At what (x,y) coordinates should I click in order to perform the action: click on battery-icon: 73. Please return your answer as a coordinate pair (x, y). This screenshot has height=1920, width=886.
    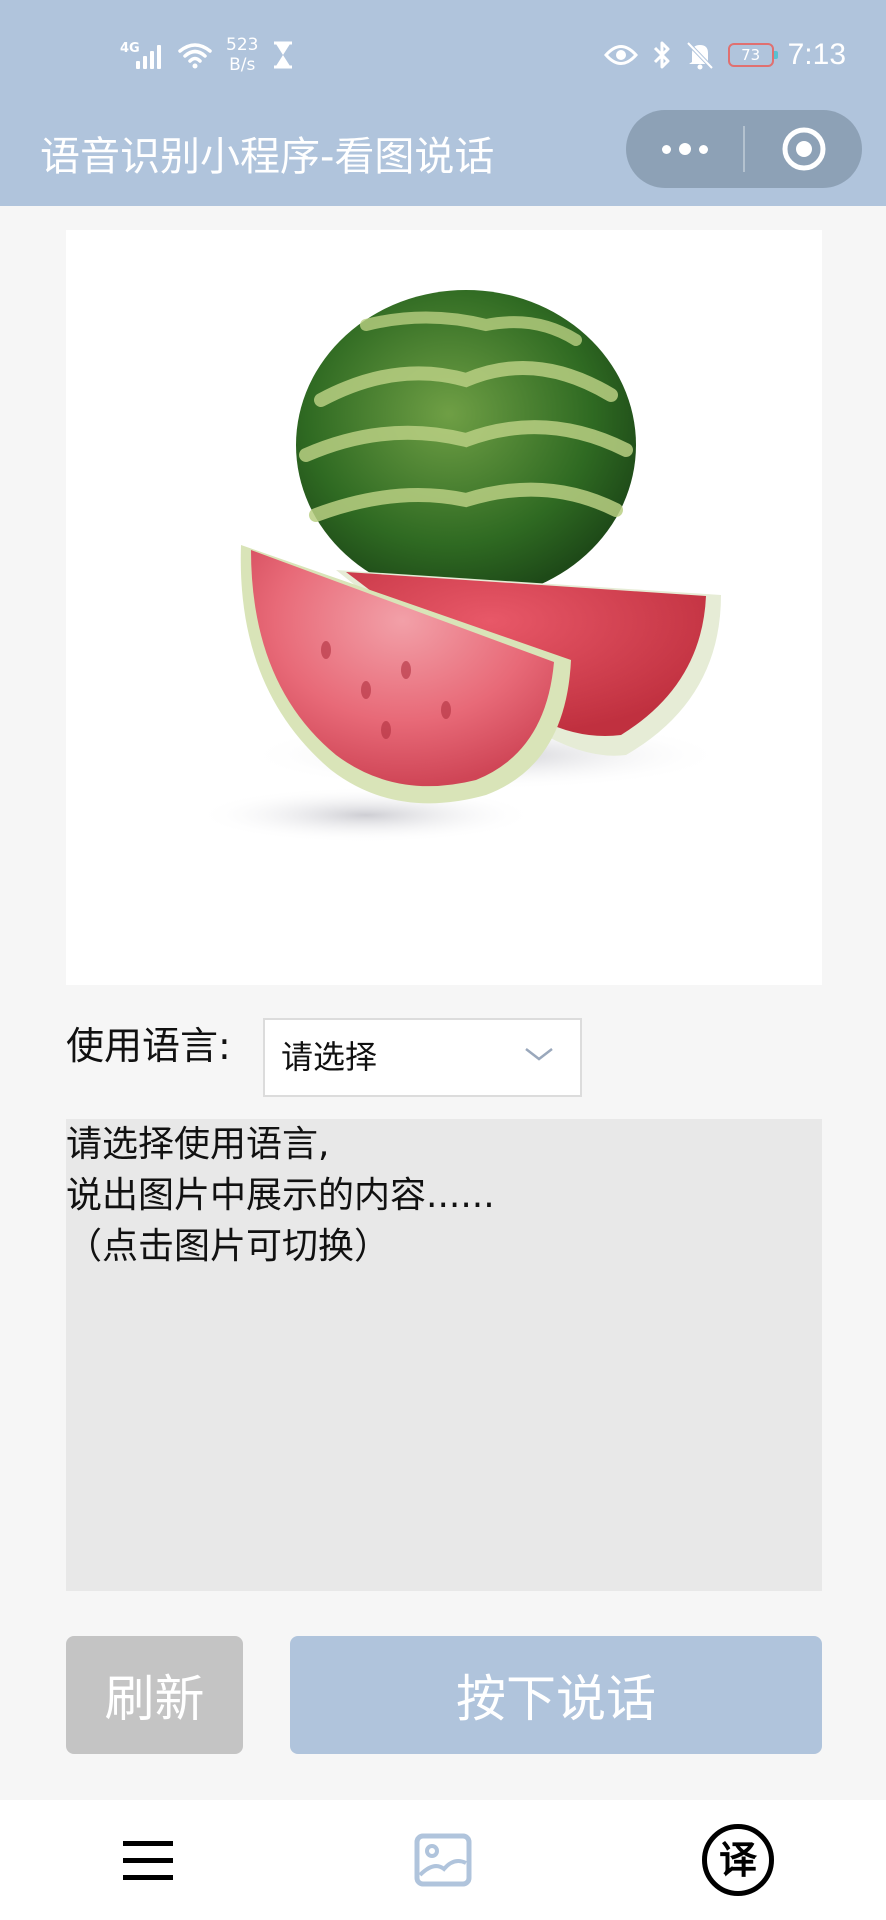
    Looking at the image, I should click on (752, 55).